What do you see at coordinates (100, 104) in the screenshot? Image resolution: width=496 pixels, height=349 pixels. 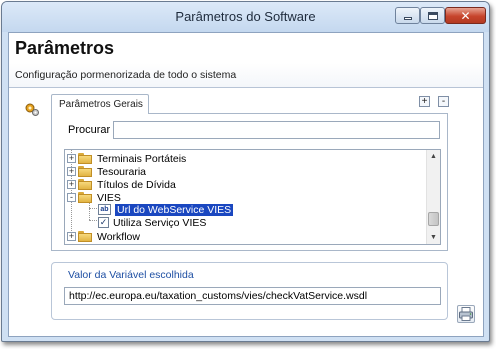 I see `tab-parametros-gerais: Parâmetros Gerais` at bounding box center [100, 104].